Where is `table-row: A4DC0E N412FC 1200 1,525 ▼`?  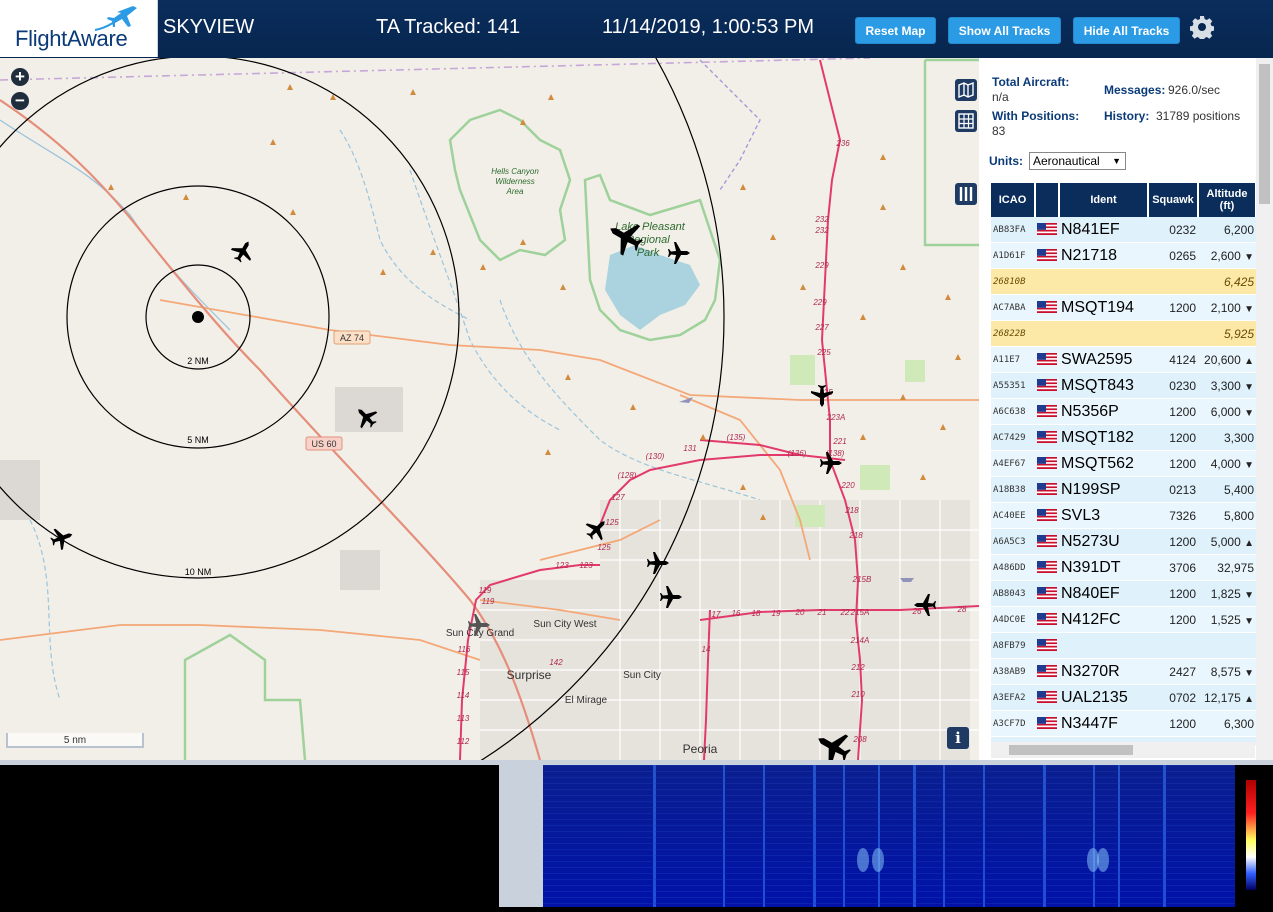 table-row: A4DC0E N412FC 1200 1,525 ▼ is located at coordinates (1123, 619).